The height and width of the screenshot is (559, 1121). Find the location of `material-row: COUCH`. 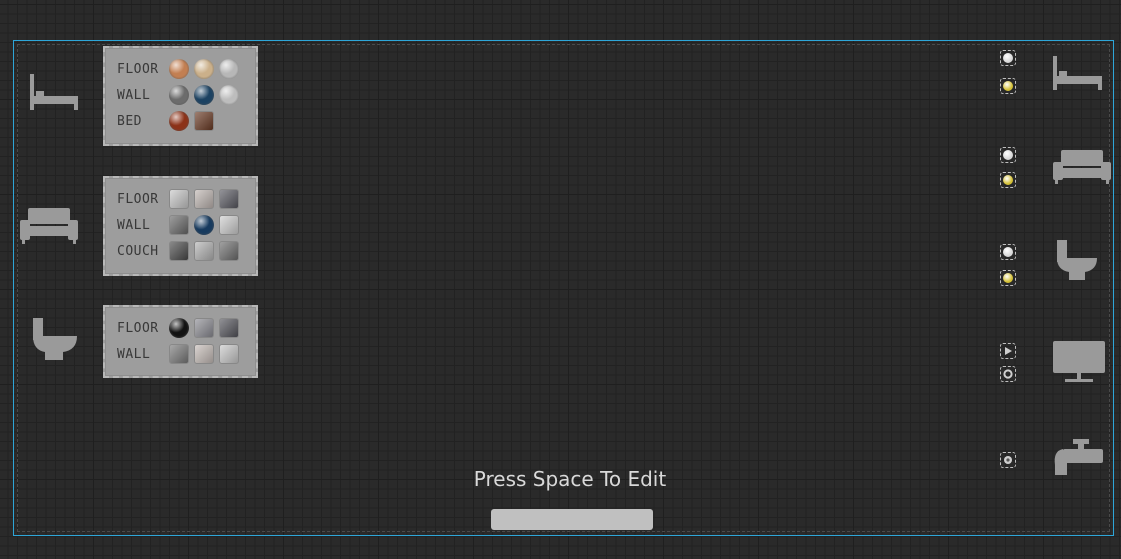

material-row: COUCH is located at coordinates (186, 251).